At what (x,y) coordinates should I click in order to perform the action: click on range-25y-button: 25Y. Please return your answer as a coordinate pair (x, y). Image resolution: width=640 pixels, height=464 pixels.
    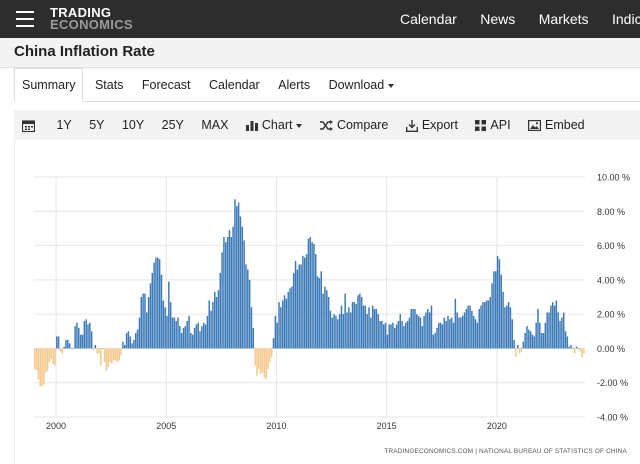
    Looking at the image, I should click on (173, 125).